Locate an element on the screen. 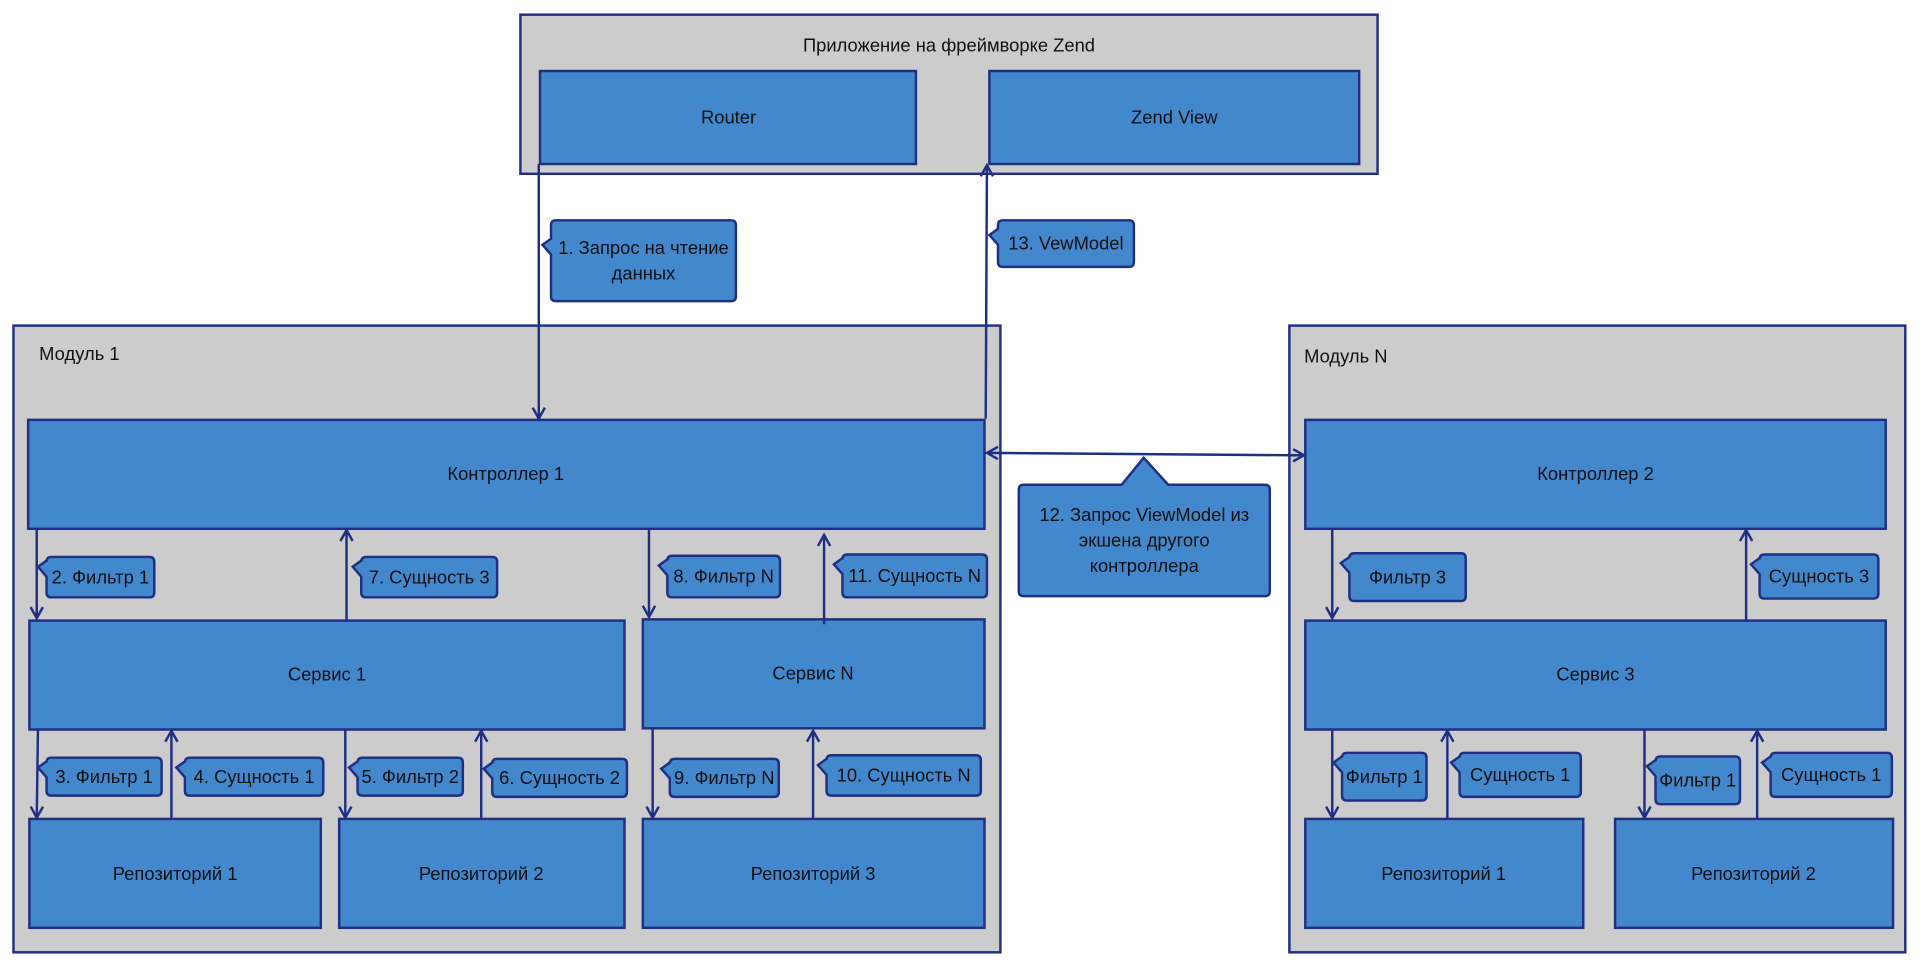  callout-c2: 2. Фильтр 1 is located at coordinates (96, 577).